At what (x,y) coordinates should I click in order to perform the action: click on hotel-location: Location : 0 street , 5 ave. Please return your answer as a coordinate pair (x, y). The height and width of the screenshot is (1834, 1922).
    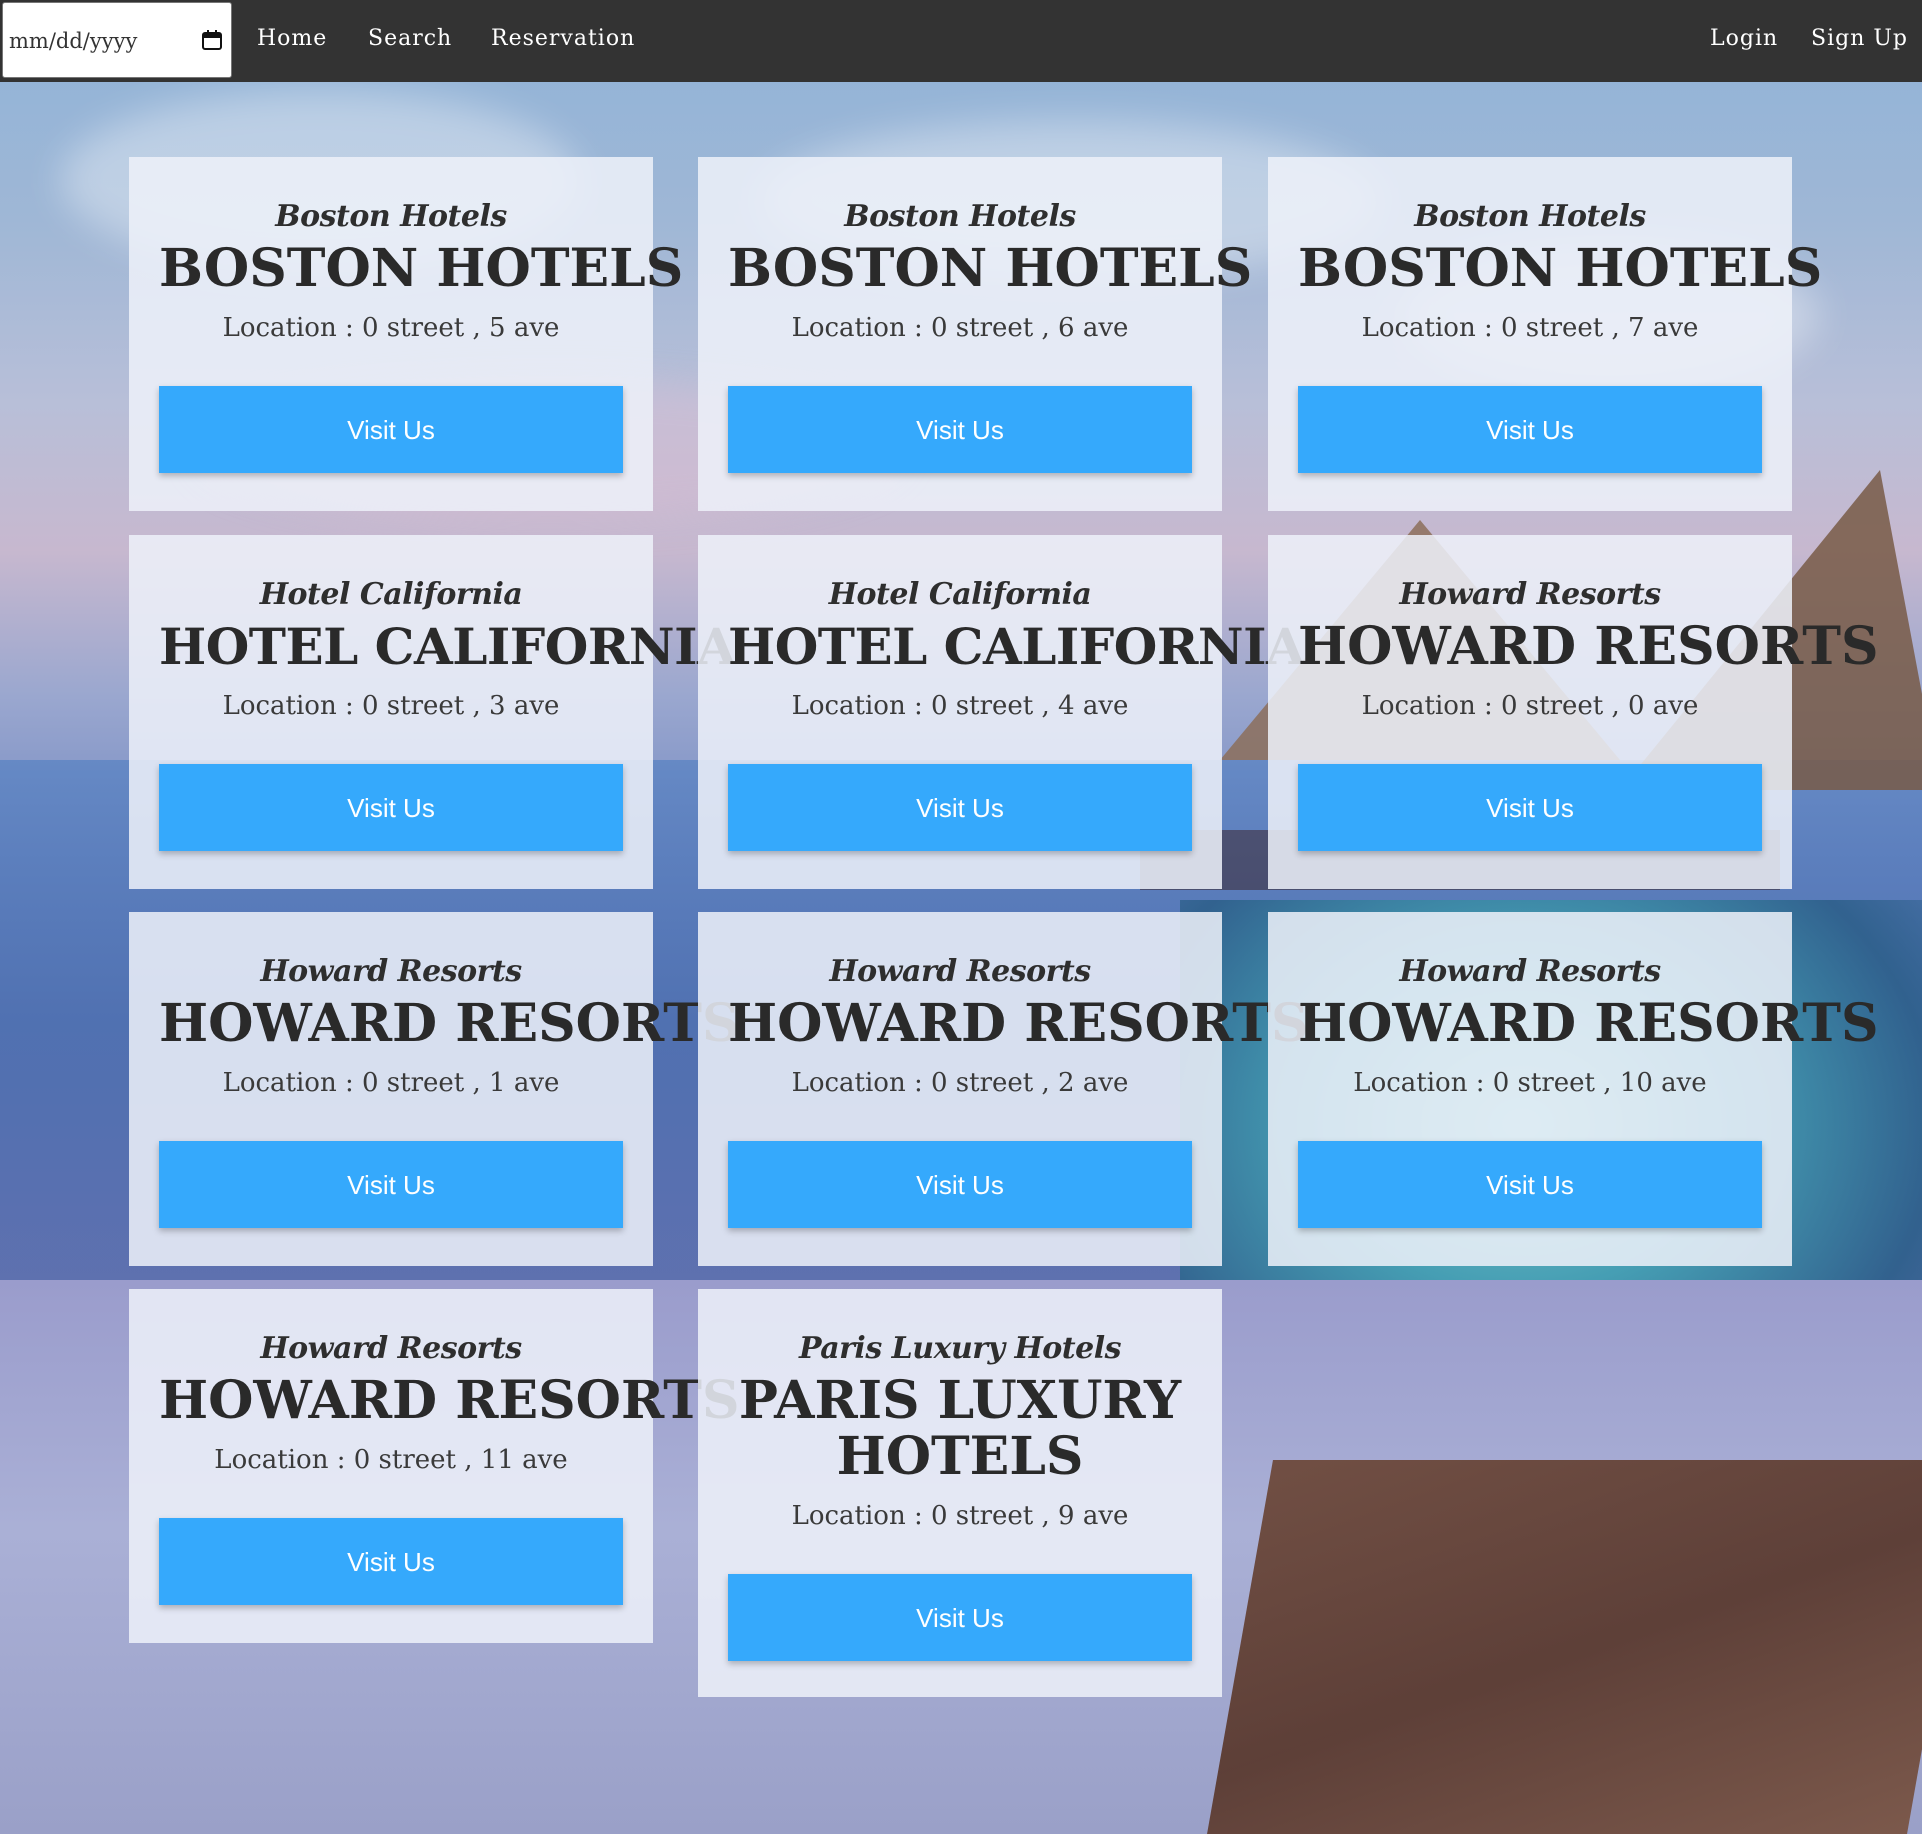
    Looking at the image, I should click on (391, 328).